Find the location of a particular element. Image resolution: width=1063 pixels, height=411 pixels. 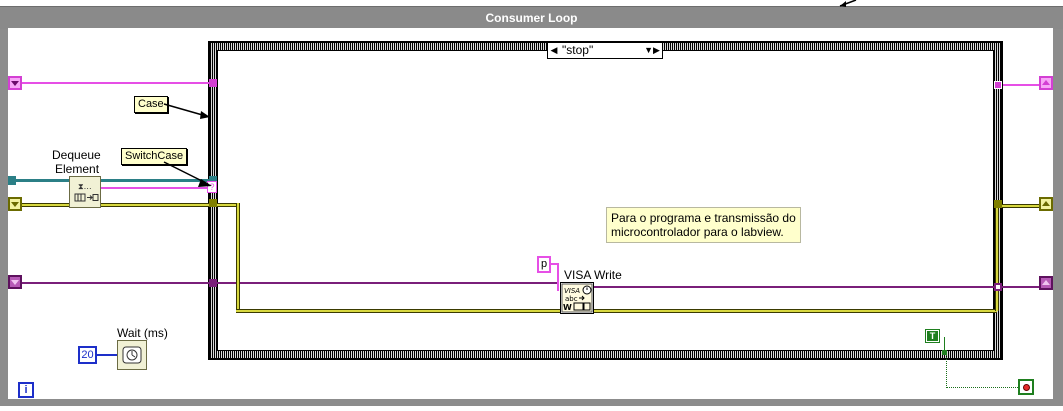

svg-text: abc is located at coordinates (571, 299).